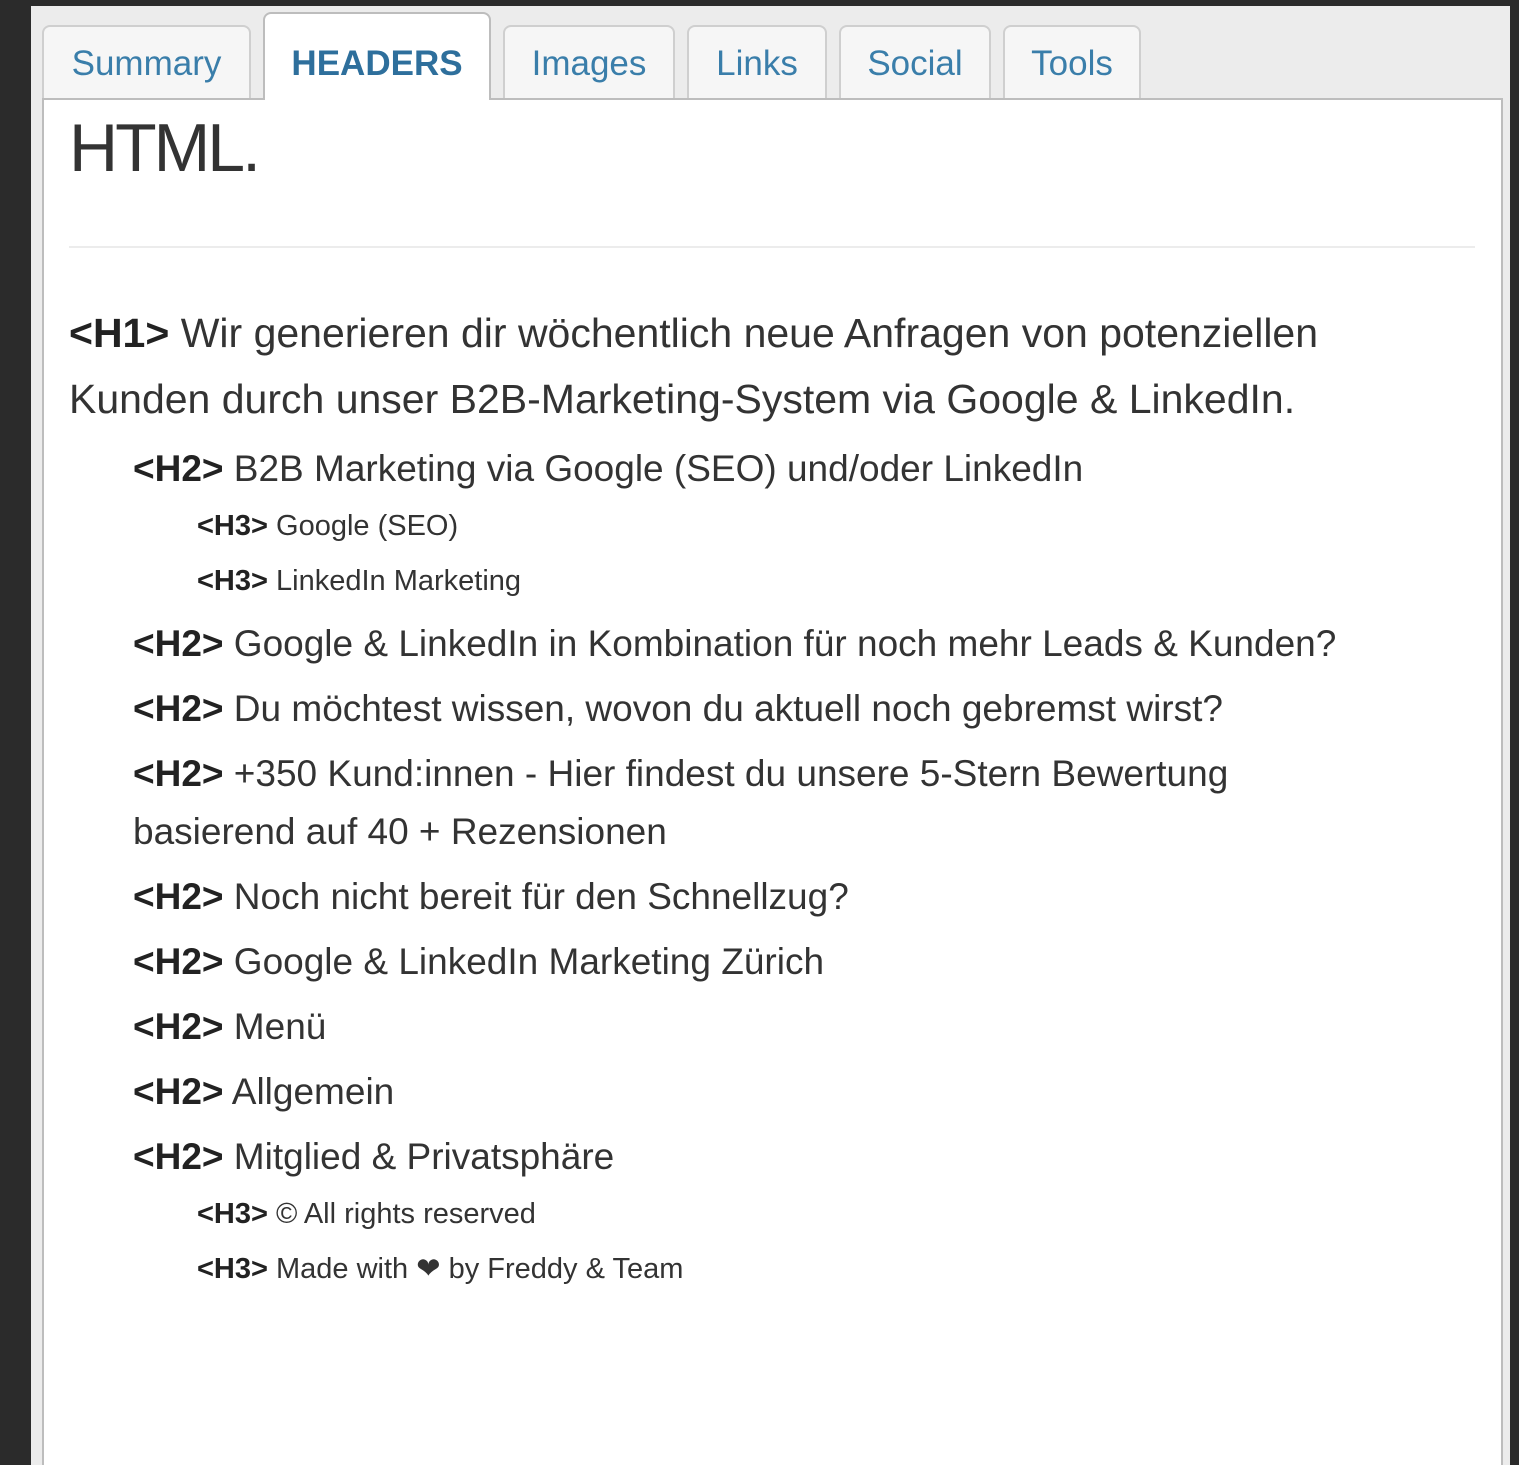 Image resolution: width=1519 pixels, height=1465 pixels. Describe the element at coordinates (766, 1092) in the screenshot. I see `header-item-h2: <H2> Allgemein` at that location.